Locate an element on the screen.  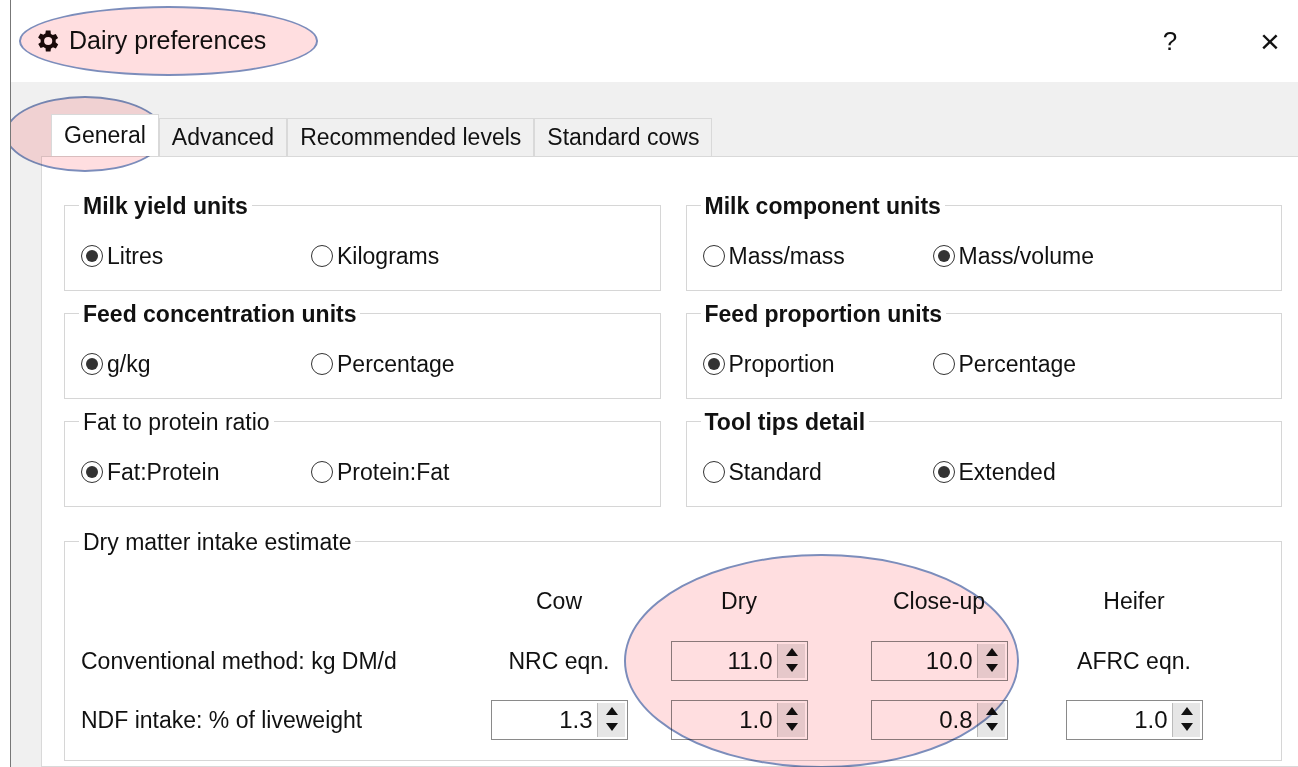
radio-label: Protein:Fat is located at coordinates (393, 472).